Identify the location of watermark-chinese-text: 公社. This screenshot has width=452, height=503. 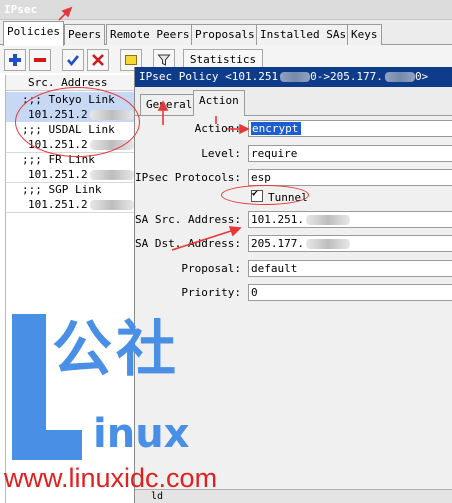
(116, 350).